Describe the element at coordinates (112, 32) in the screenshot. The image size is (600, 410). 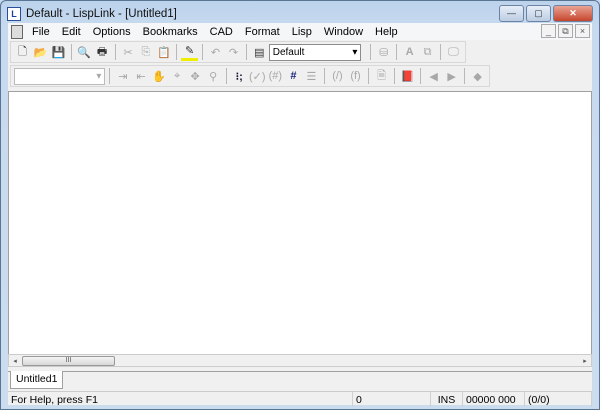
I see `menu-options: Options` at that location.